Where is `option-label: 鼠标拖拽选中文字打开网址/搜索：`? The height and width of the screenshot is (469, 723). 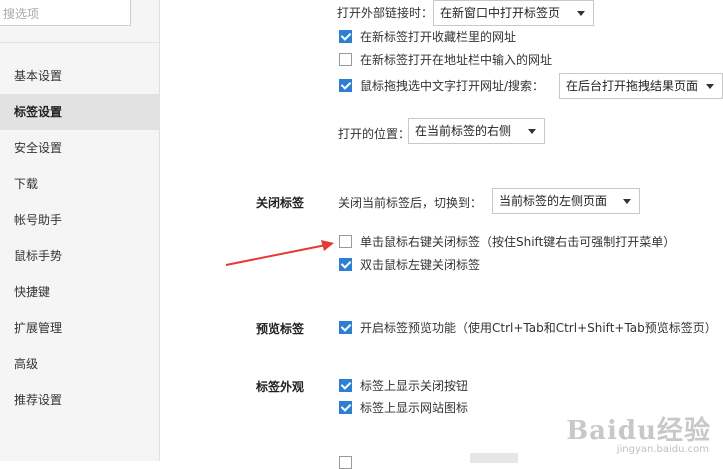
option-label: 鼠标拖拽选中文字打开网址/搜索： is located at coordinates (452, 86).